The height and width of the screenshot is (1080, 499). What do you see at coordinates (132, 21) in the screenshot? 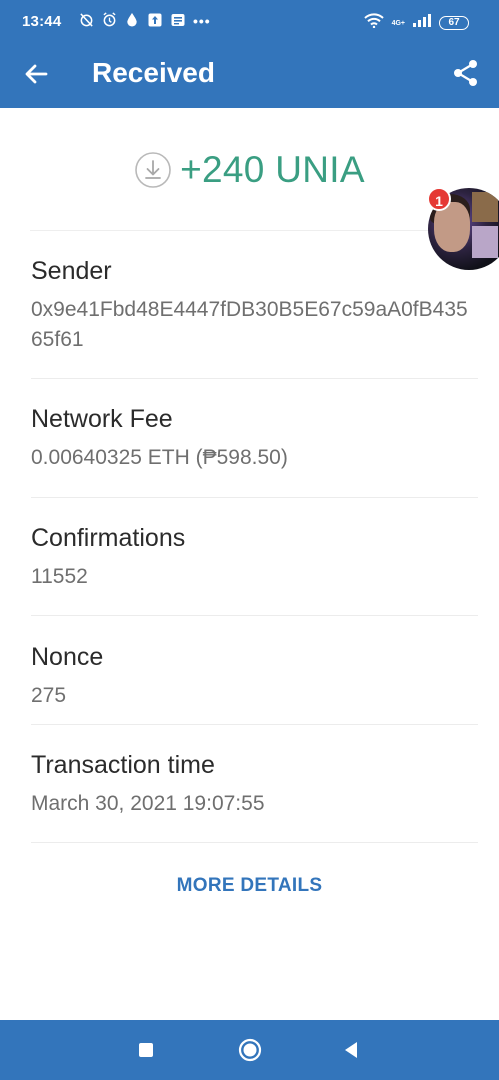
I see `drop-icon` at bounding box center [132, 21].